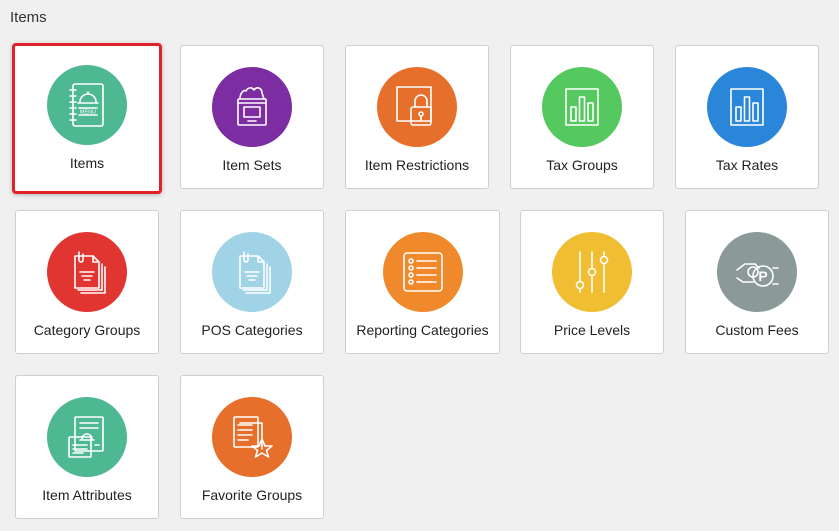 This screenshot has width=839, height=531. Describe the element at coordinates (87, 495) in the screenshot. I see `tile-label: Item Attributes` at that location.